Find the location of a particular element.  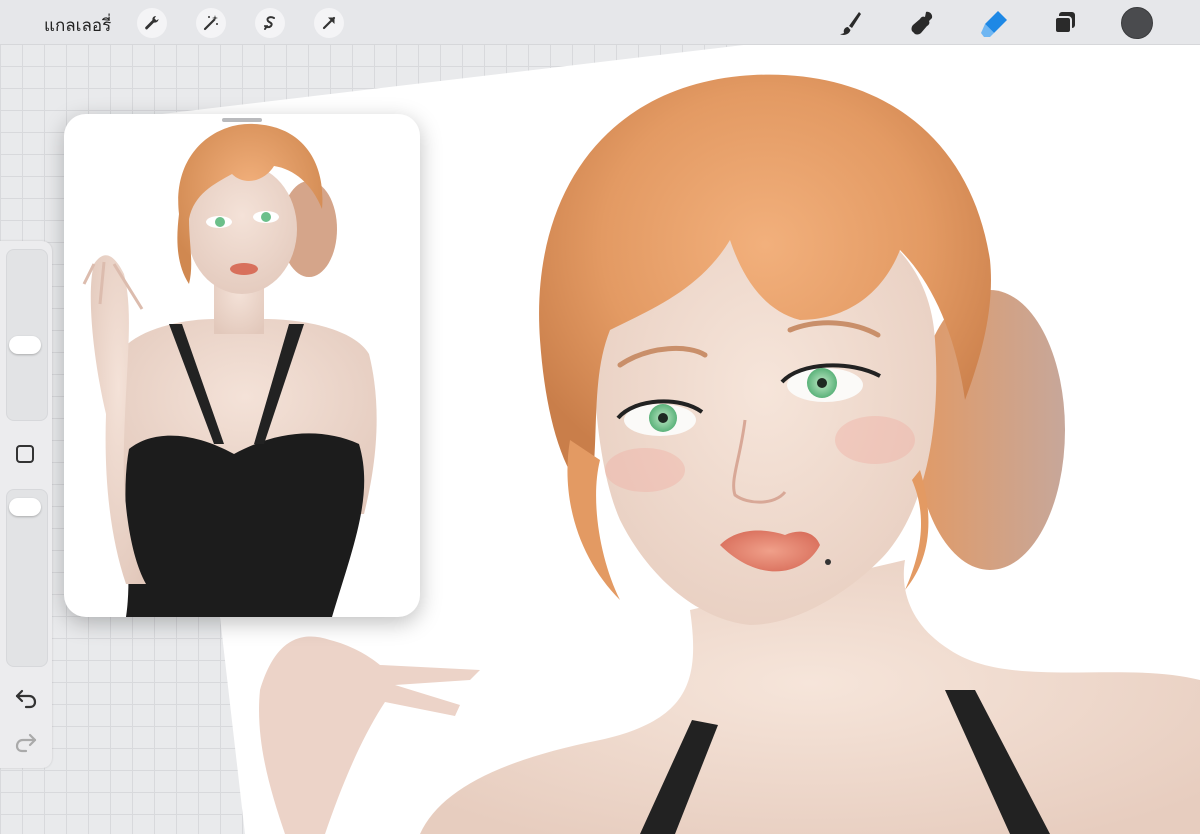

cheek-blush-right is located at coordinates (875, 440).